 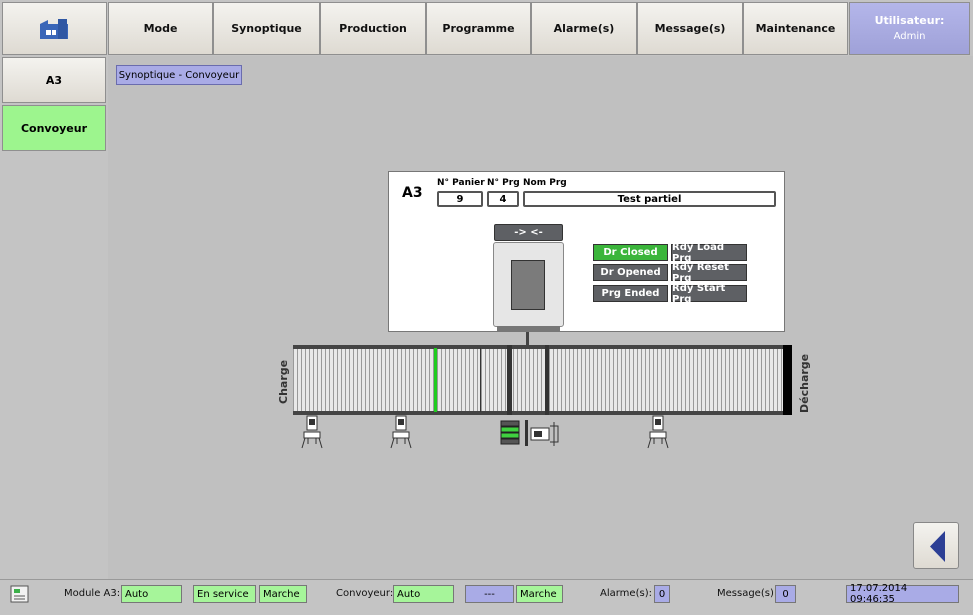 What do you see at coordinates (54, 80) in the screenshot?
I see `sidebar-item-a3: A3` at bounding box center [54, 80].